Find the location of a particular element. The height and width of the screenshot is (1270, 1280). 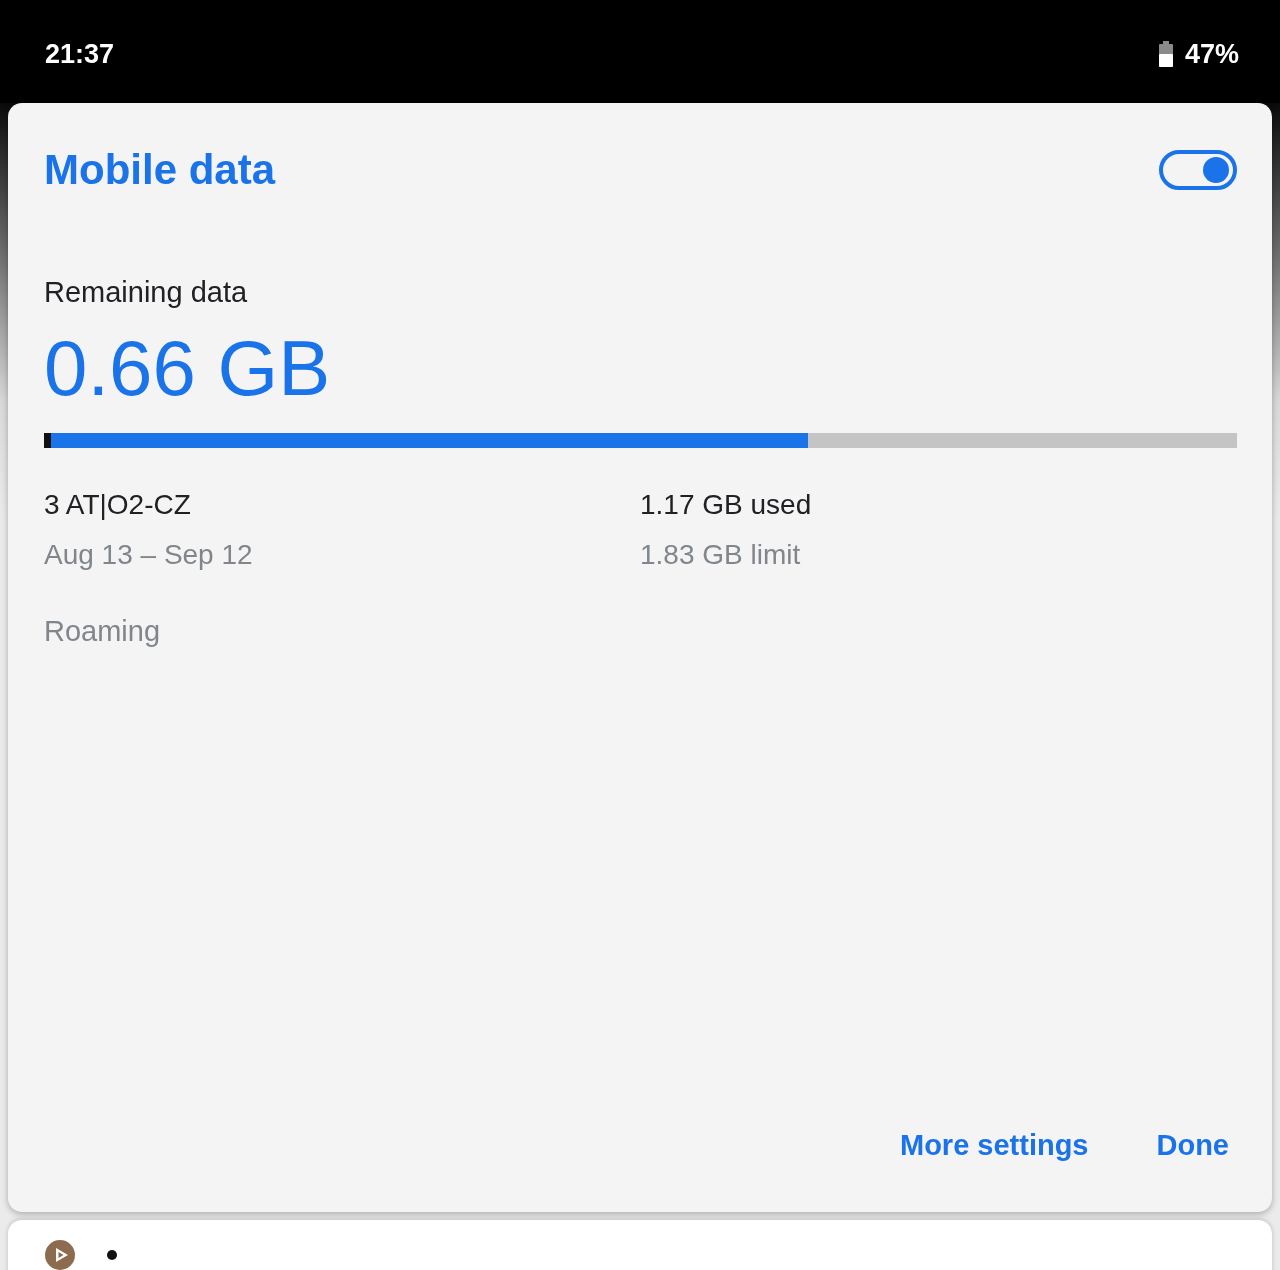

start-marker-icon is located at coordinates (47, 440).